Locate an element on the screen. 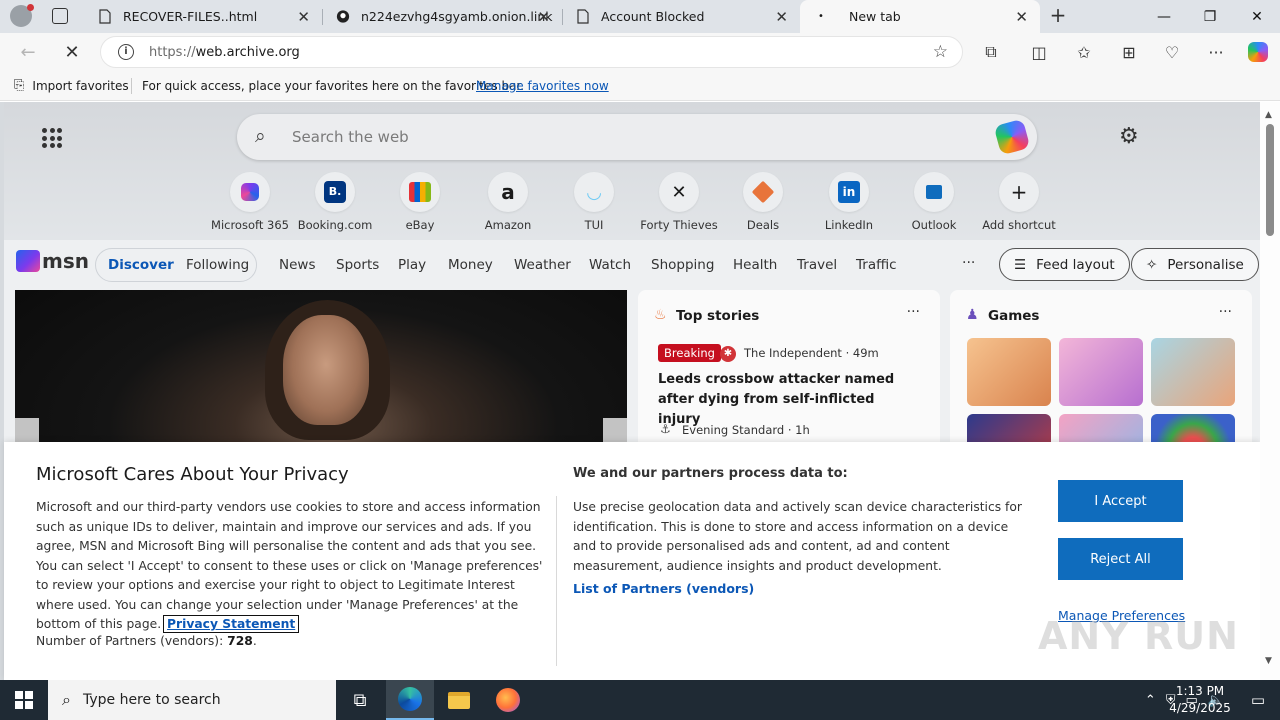  tab-new-tab: • New tab ✕ is located at coordinates (920, 16).